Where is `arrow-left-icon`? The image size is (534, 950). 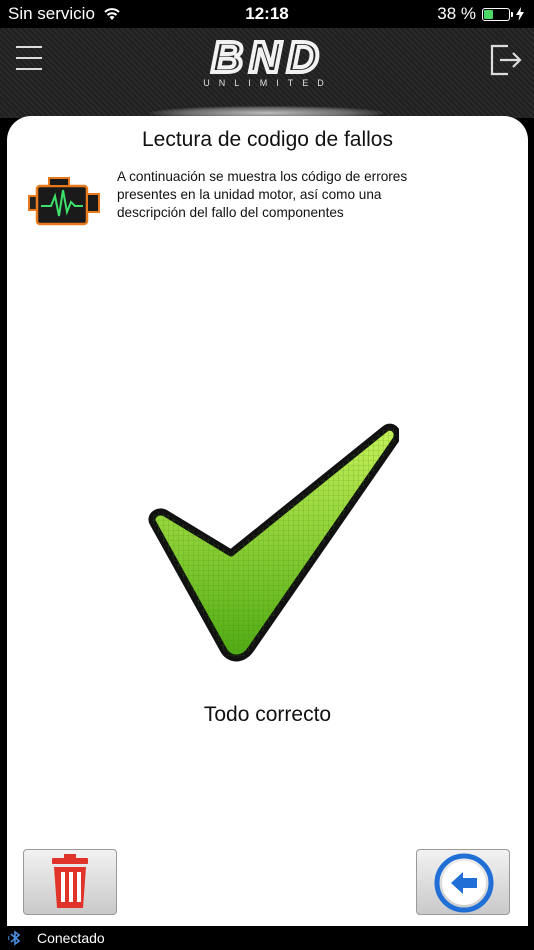 arrow-left-icon is located at coordinates (464, 883).